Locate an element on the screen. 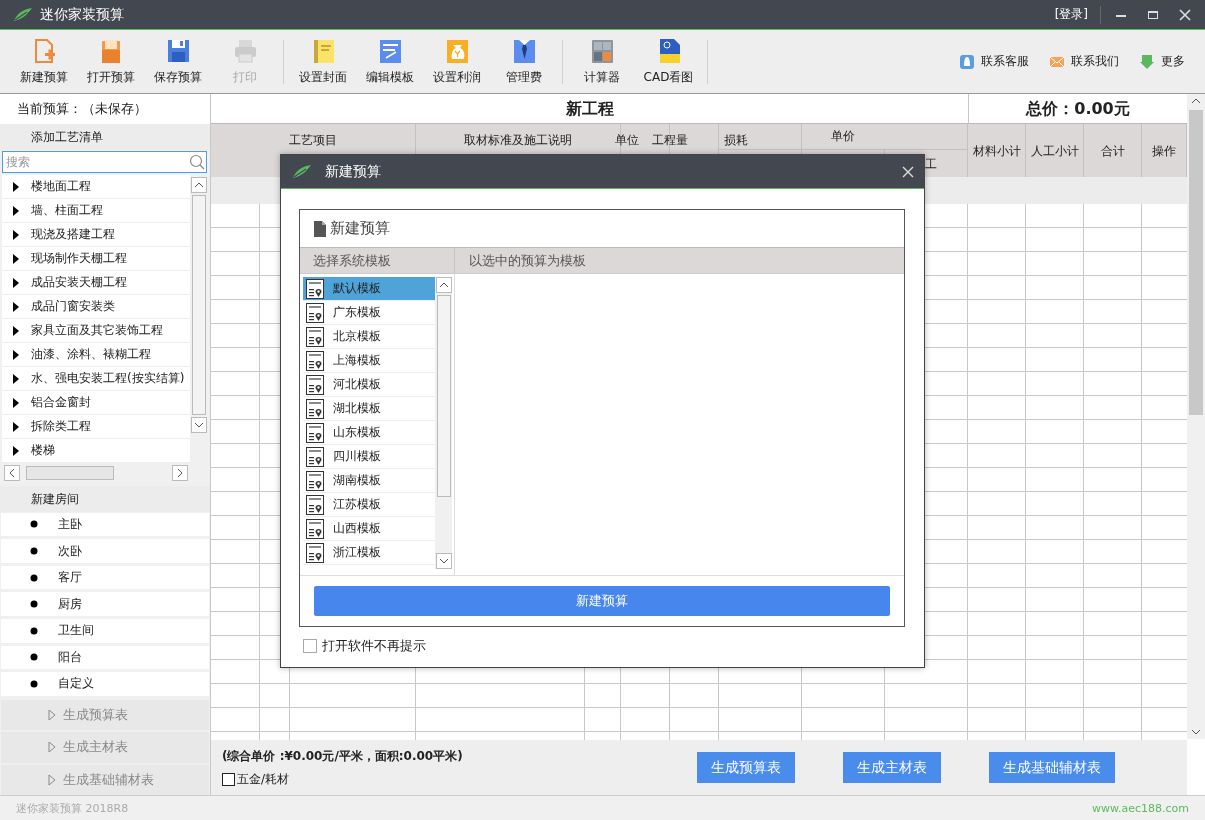  toolbar-button: 保存预算 is located at coordinates (177, 61).